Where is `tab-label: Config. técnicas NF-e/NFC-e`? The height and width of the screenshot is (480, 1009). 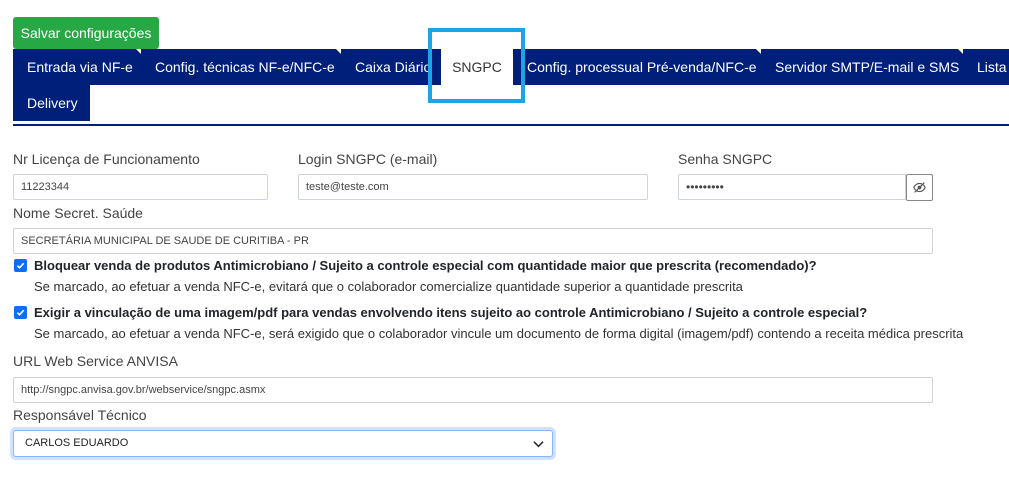
tab-label: Config. técnicas NF-e/NFC-e is located at coordinates (245, 67).